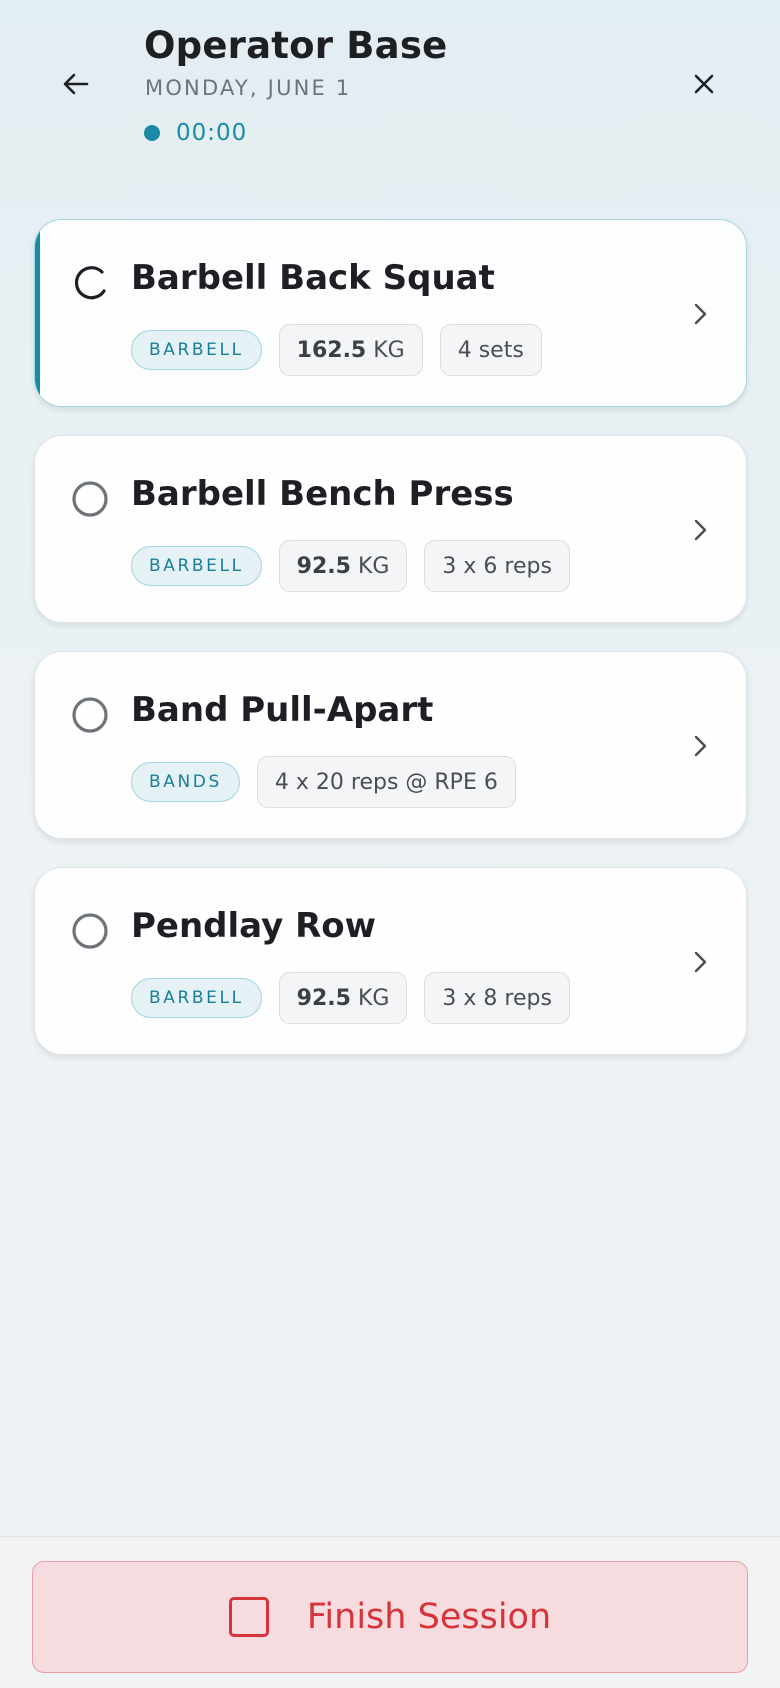  I want to click on equipment-badge: BANDS, so click(185, 782).